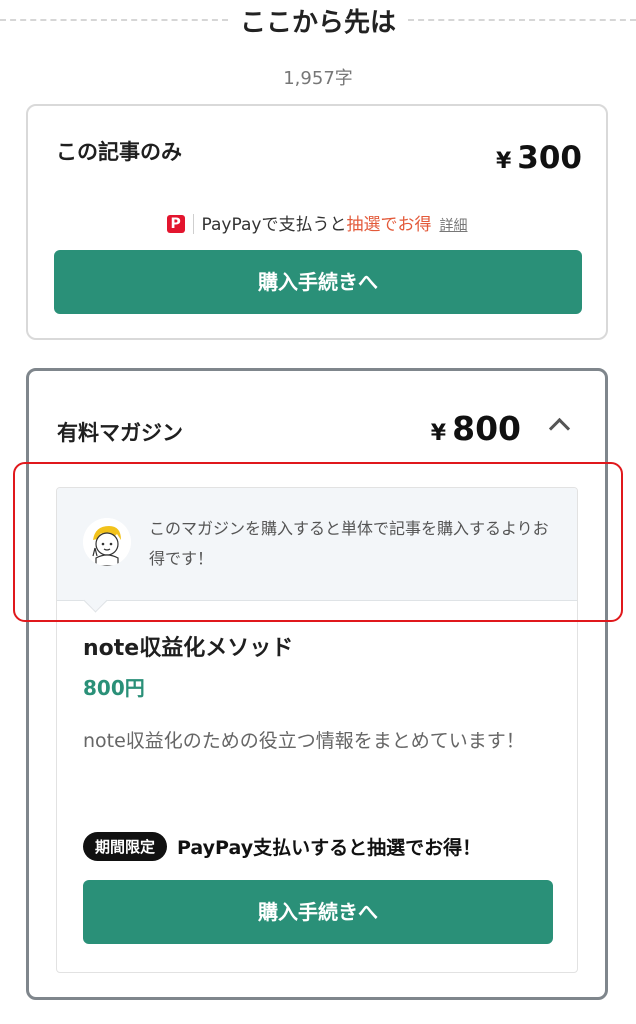 This screenshot has width=636, height=1024. I want to click on limited-promo: 期間限定 PayPay支払いすると抽選でお得！, so click(282, 846).